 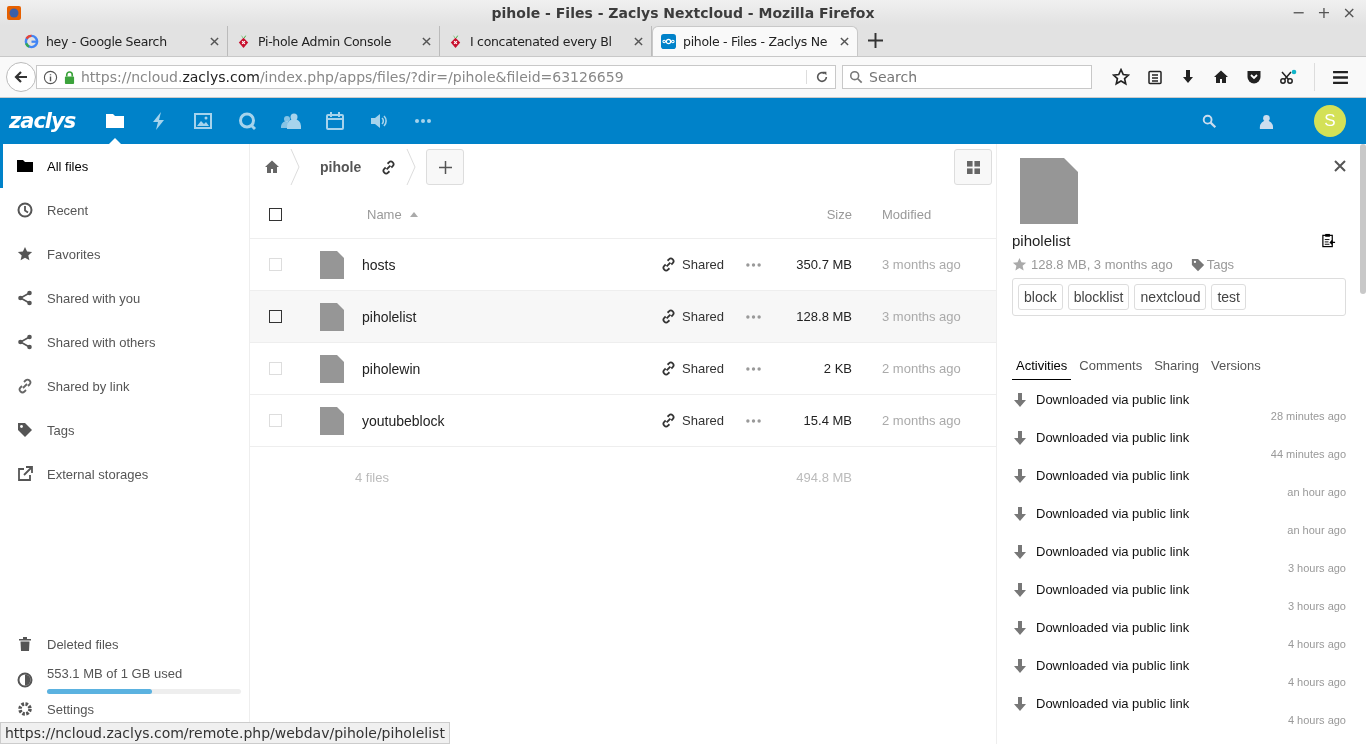 I want to click on speaker-icon, so click(x=379, y=121).